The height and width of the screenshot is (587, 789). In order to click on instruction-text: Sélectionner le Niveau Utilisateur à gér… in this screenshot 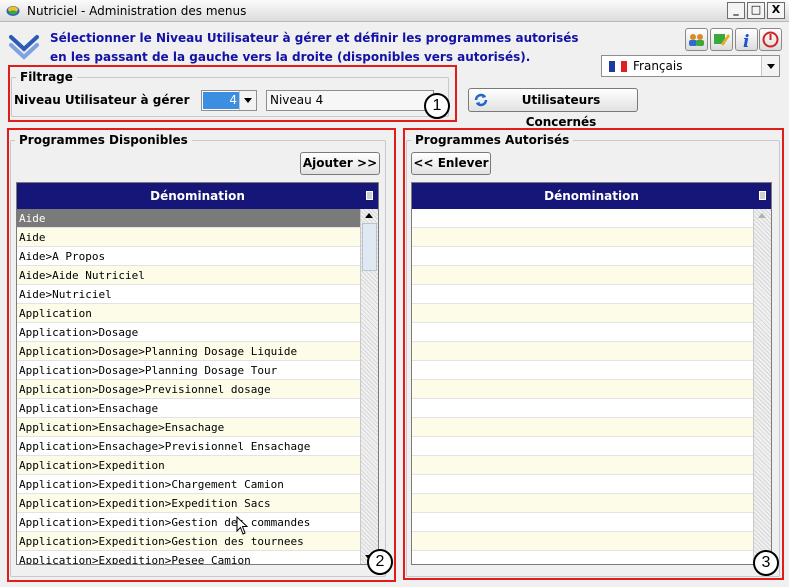, I will do `click(314, 47)`.